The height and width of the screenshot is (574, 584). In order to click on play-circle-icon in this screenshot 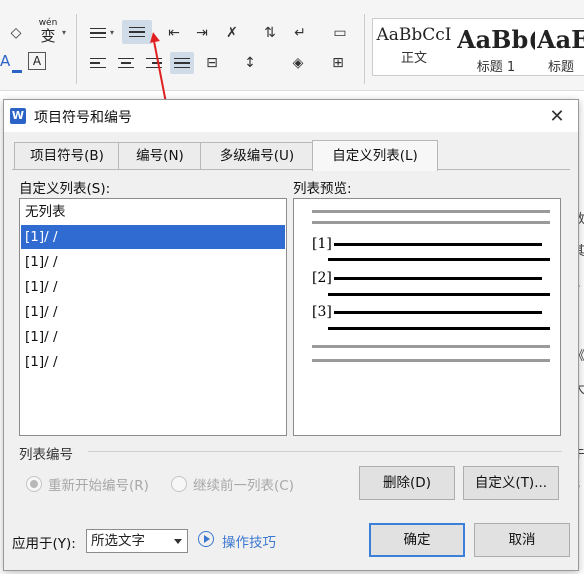, I will do `click(206, 539)`.